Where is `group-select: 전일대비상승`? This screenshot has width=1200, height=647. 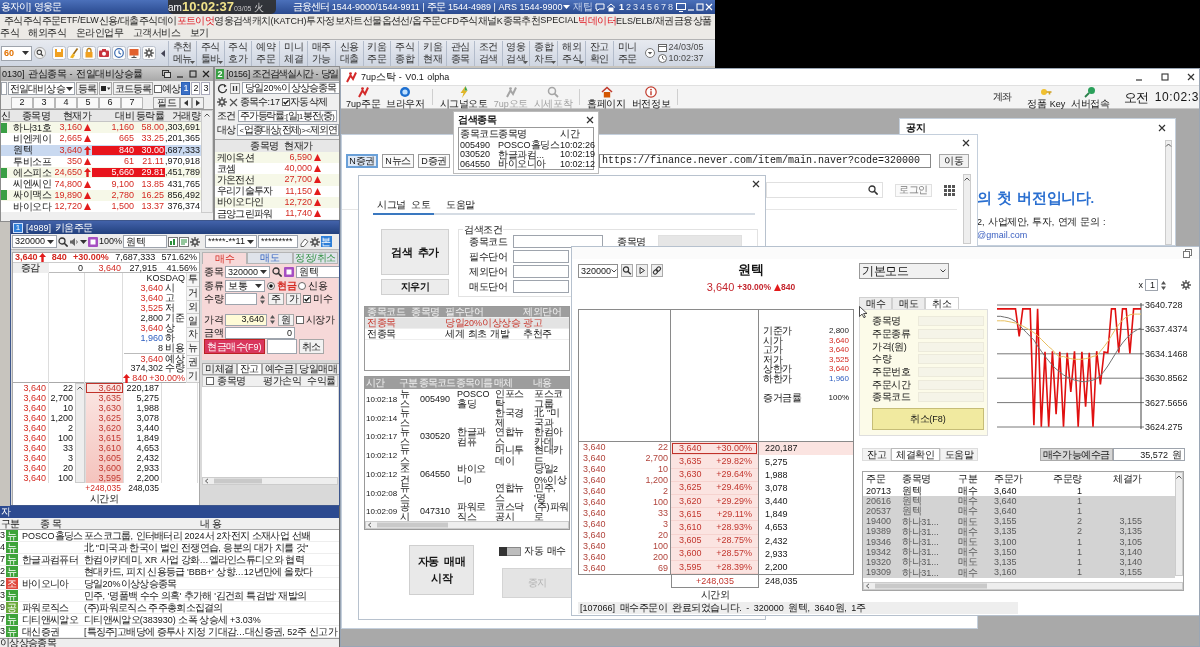 group-select: 전일대비상승 is located at coordinates (41, 88).